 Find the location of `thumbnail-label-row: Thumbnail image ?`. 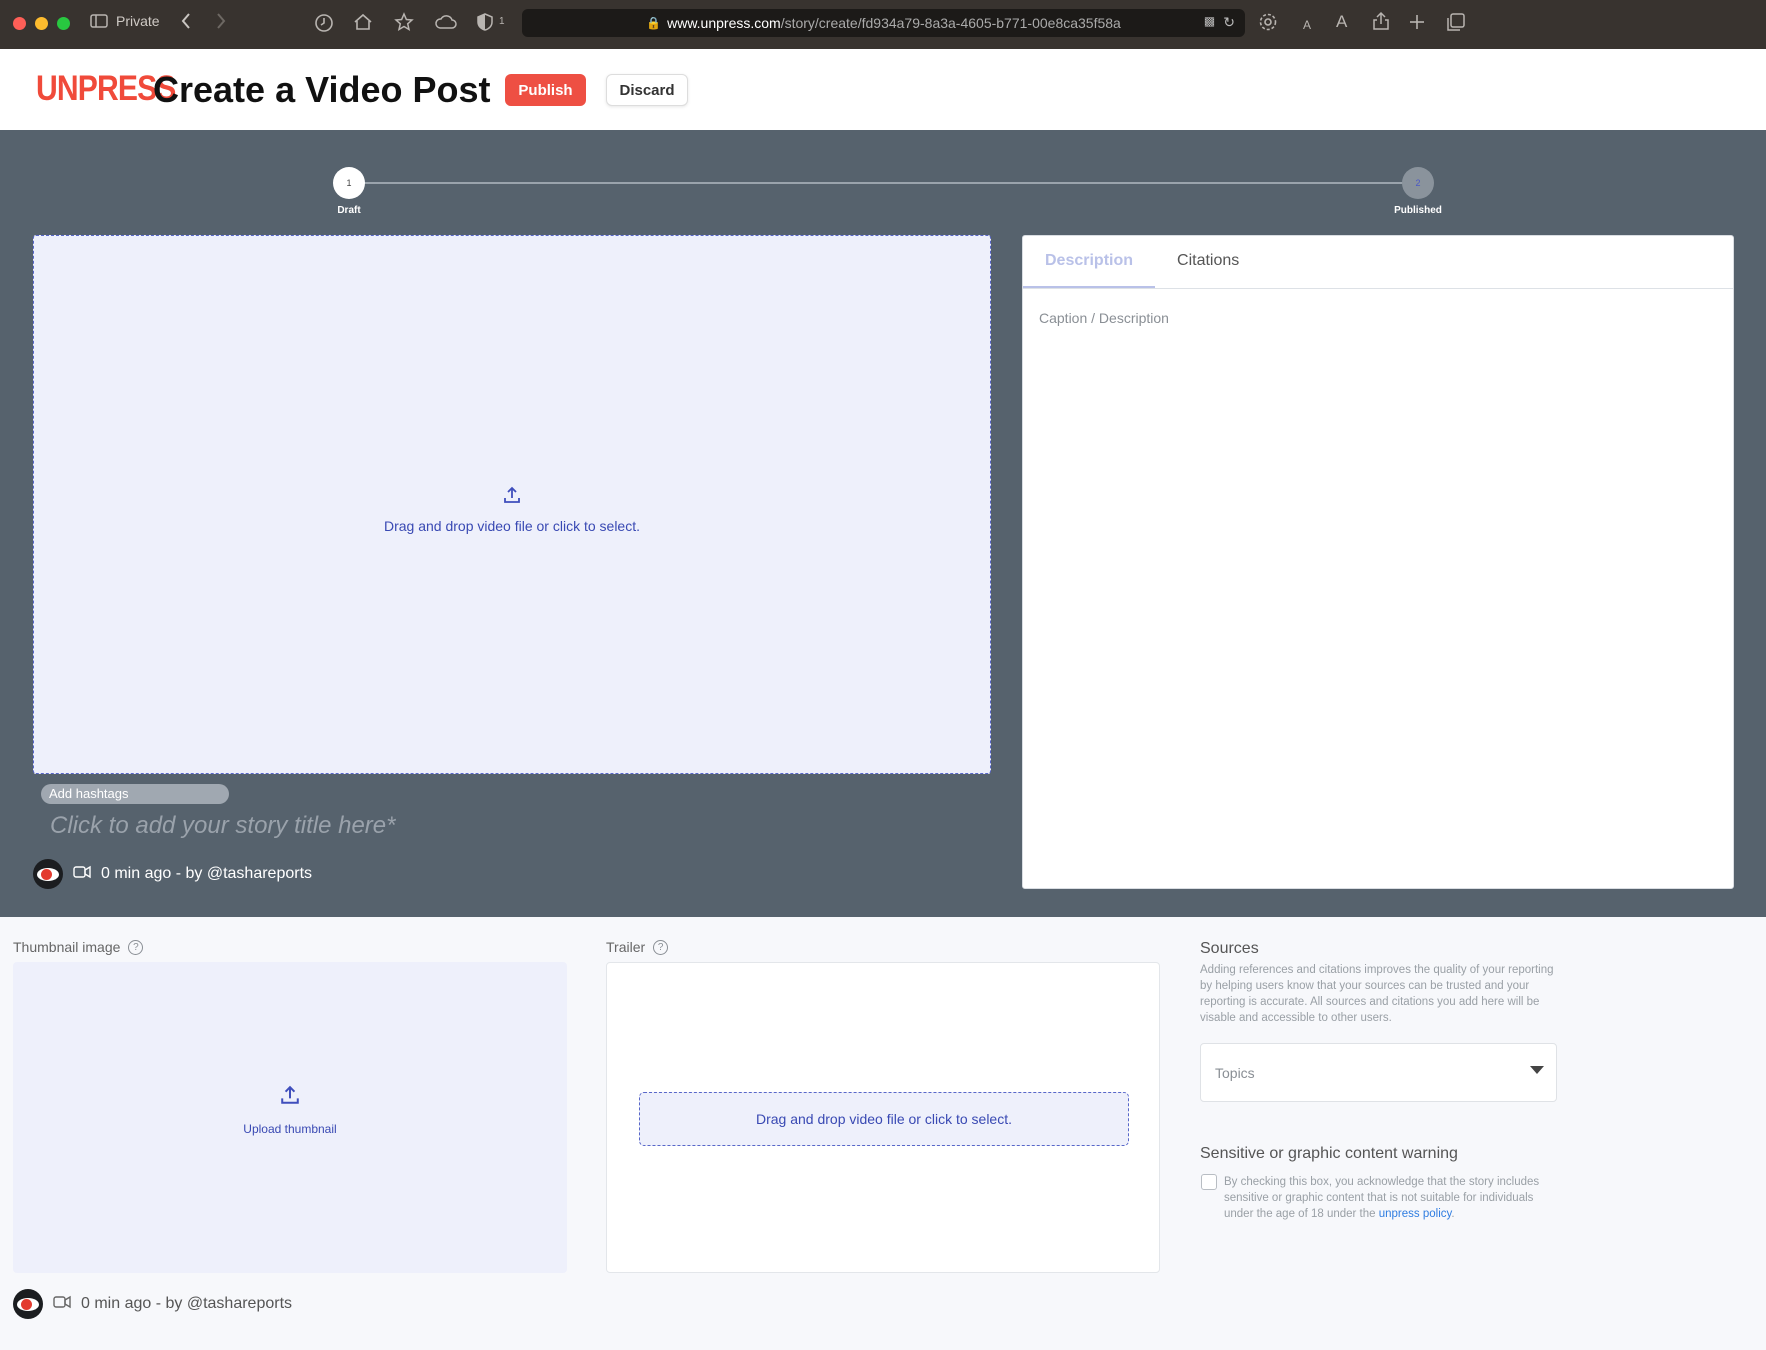

thumbnail-label-row: Thumbnail image ? is located at coordinates (78, 947).